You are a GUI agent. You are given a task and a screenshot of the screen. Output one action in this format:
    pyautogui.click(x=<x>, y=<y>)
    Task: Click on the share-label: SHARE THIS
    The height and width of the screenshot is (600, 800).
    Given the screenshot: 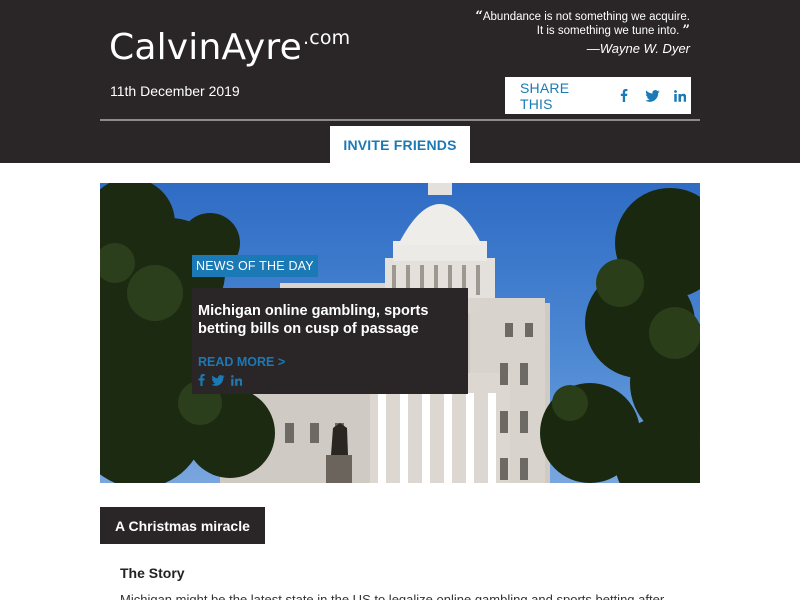 What is the action you would take?
    pyautogui.click(x=545, y=95)
    